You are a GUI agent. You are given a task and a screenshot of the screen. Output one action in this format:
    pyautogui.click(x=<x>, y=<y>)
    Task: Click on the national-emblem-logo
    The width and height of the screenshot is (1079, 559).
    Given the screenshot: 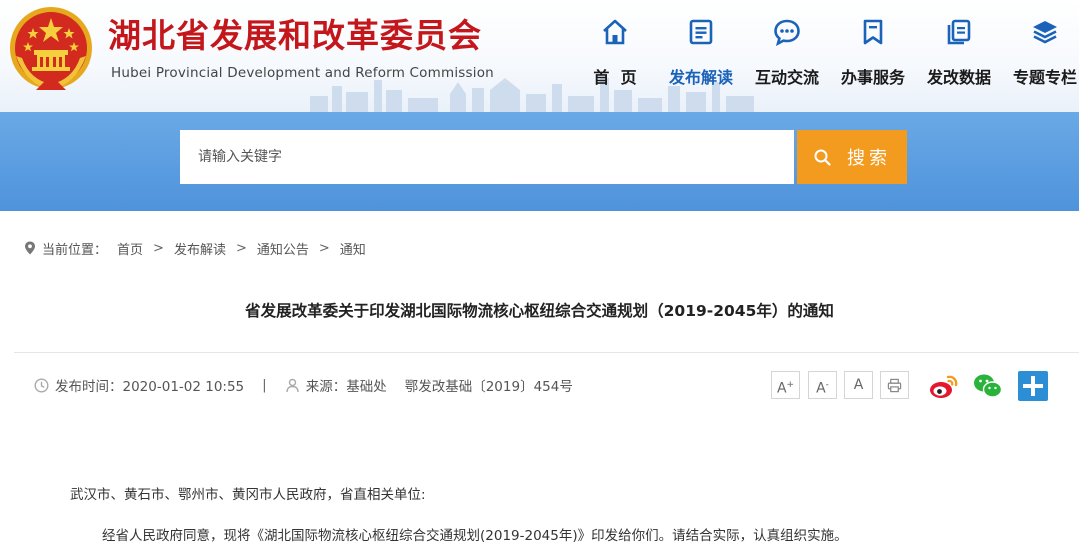 What is the action you would take?
    pyautogui.click(x=51, y=48)
    